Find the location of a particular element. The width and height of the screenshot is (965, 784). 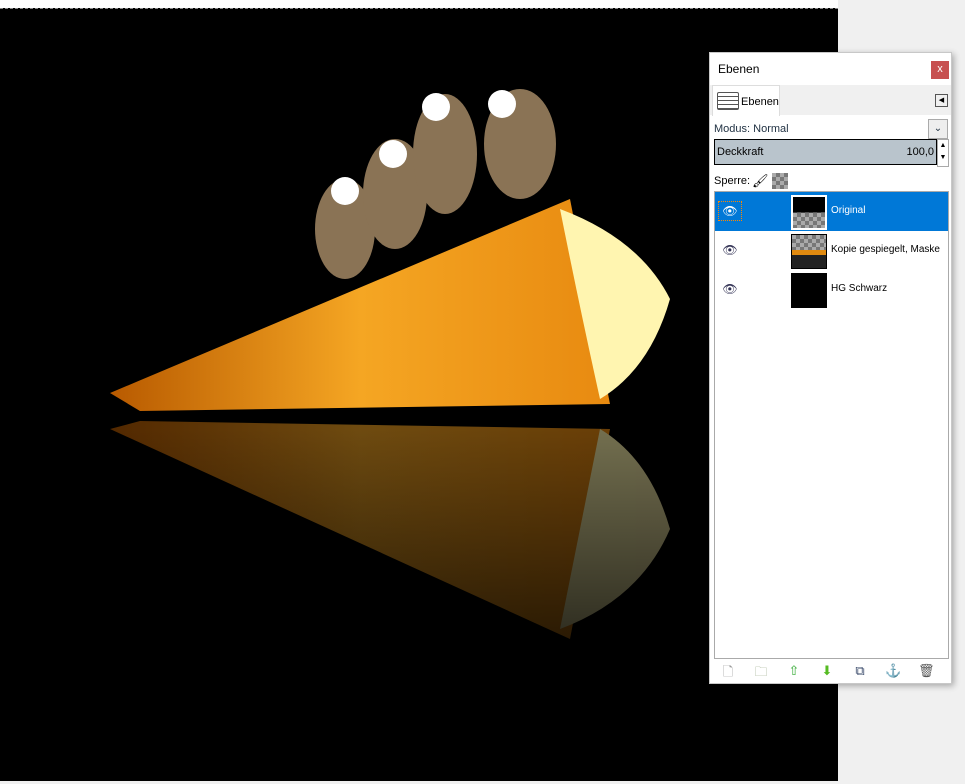

layer-row-kopie: 👁 Kopie gespiegelt, Maske is located at coordinates (831, 250).